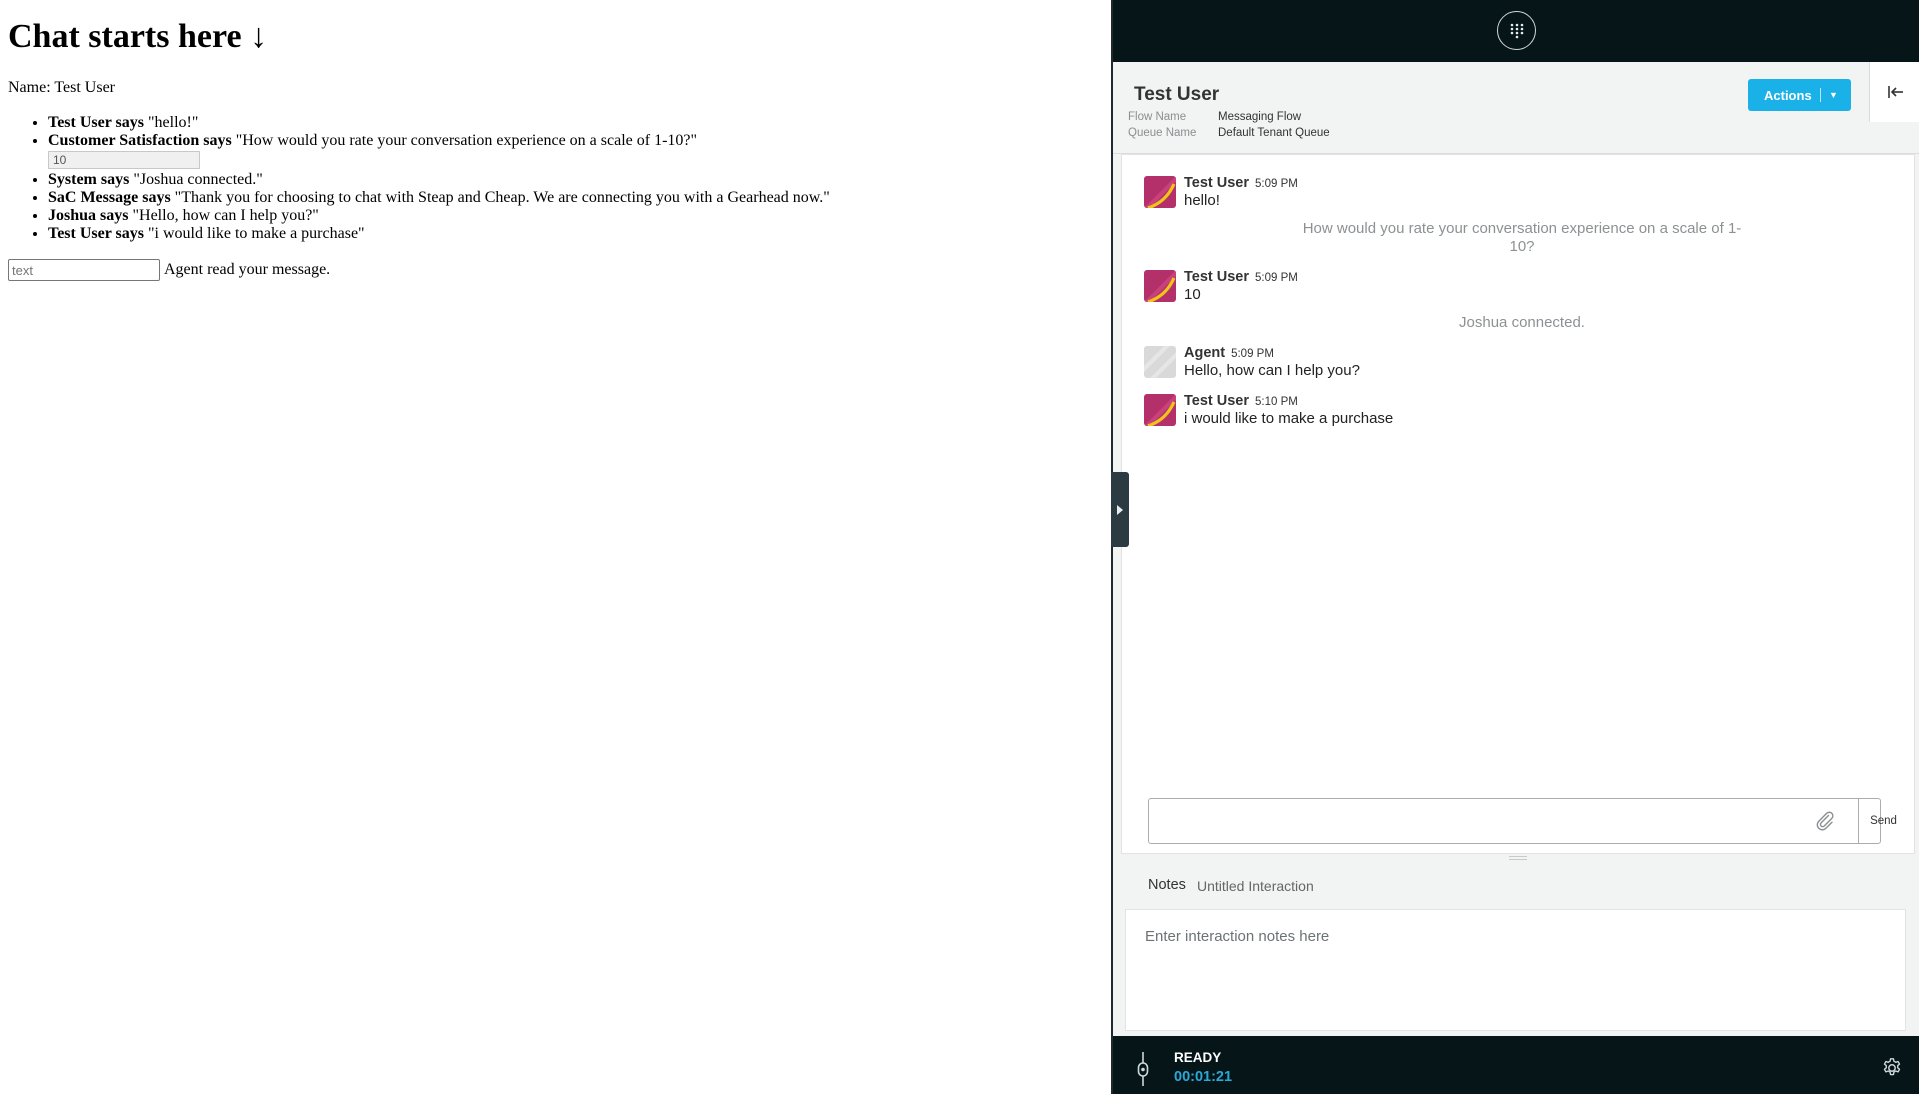  I want to click on dialpad-icon, so click(1516, 30).